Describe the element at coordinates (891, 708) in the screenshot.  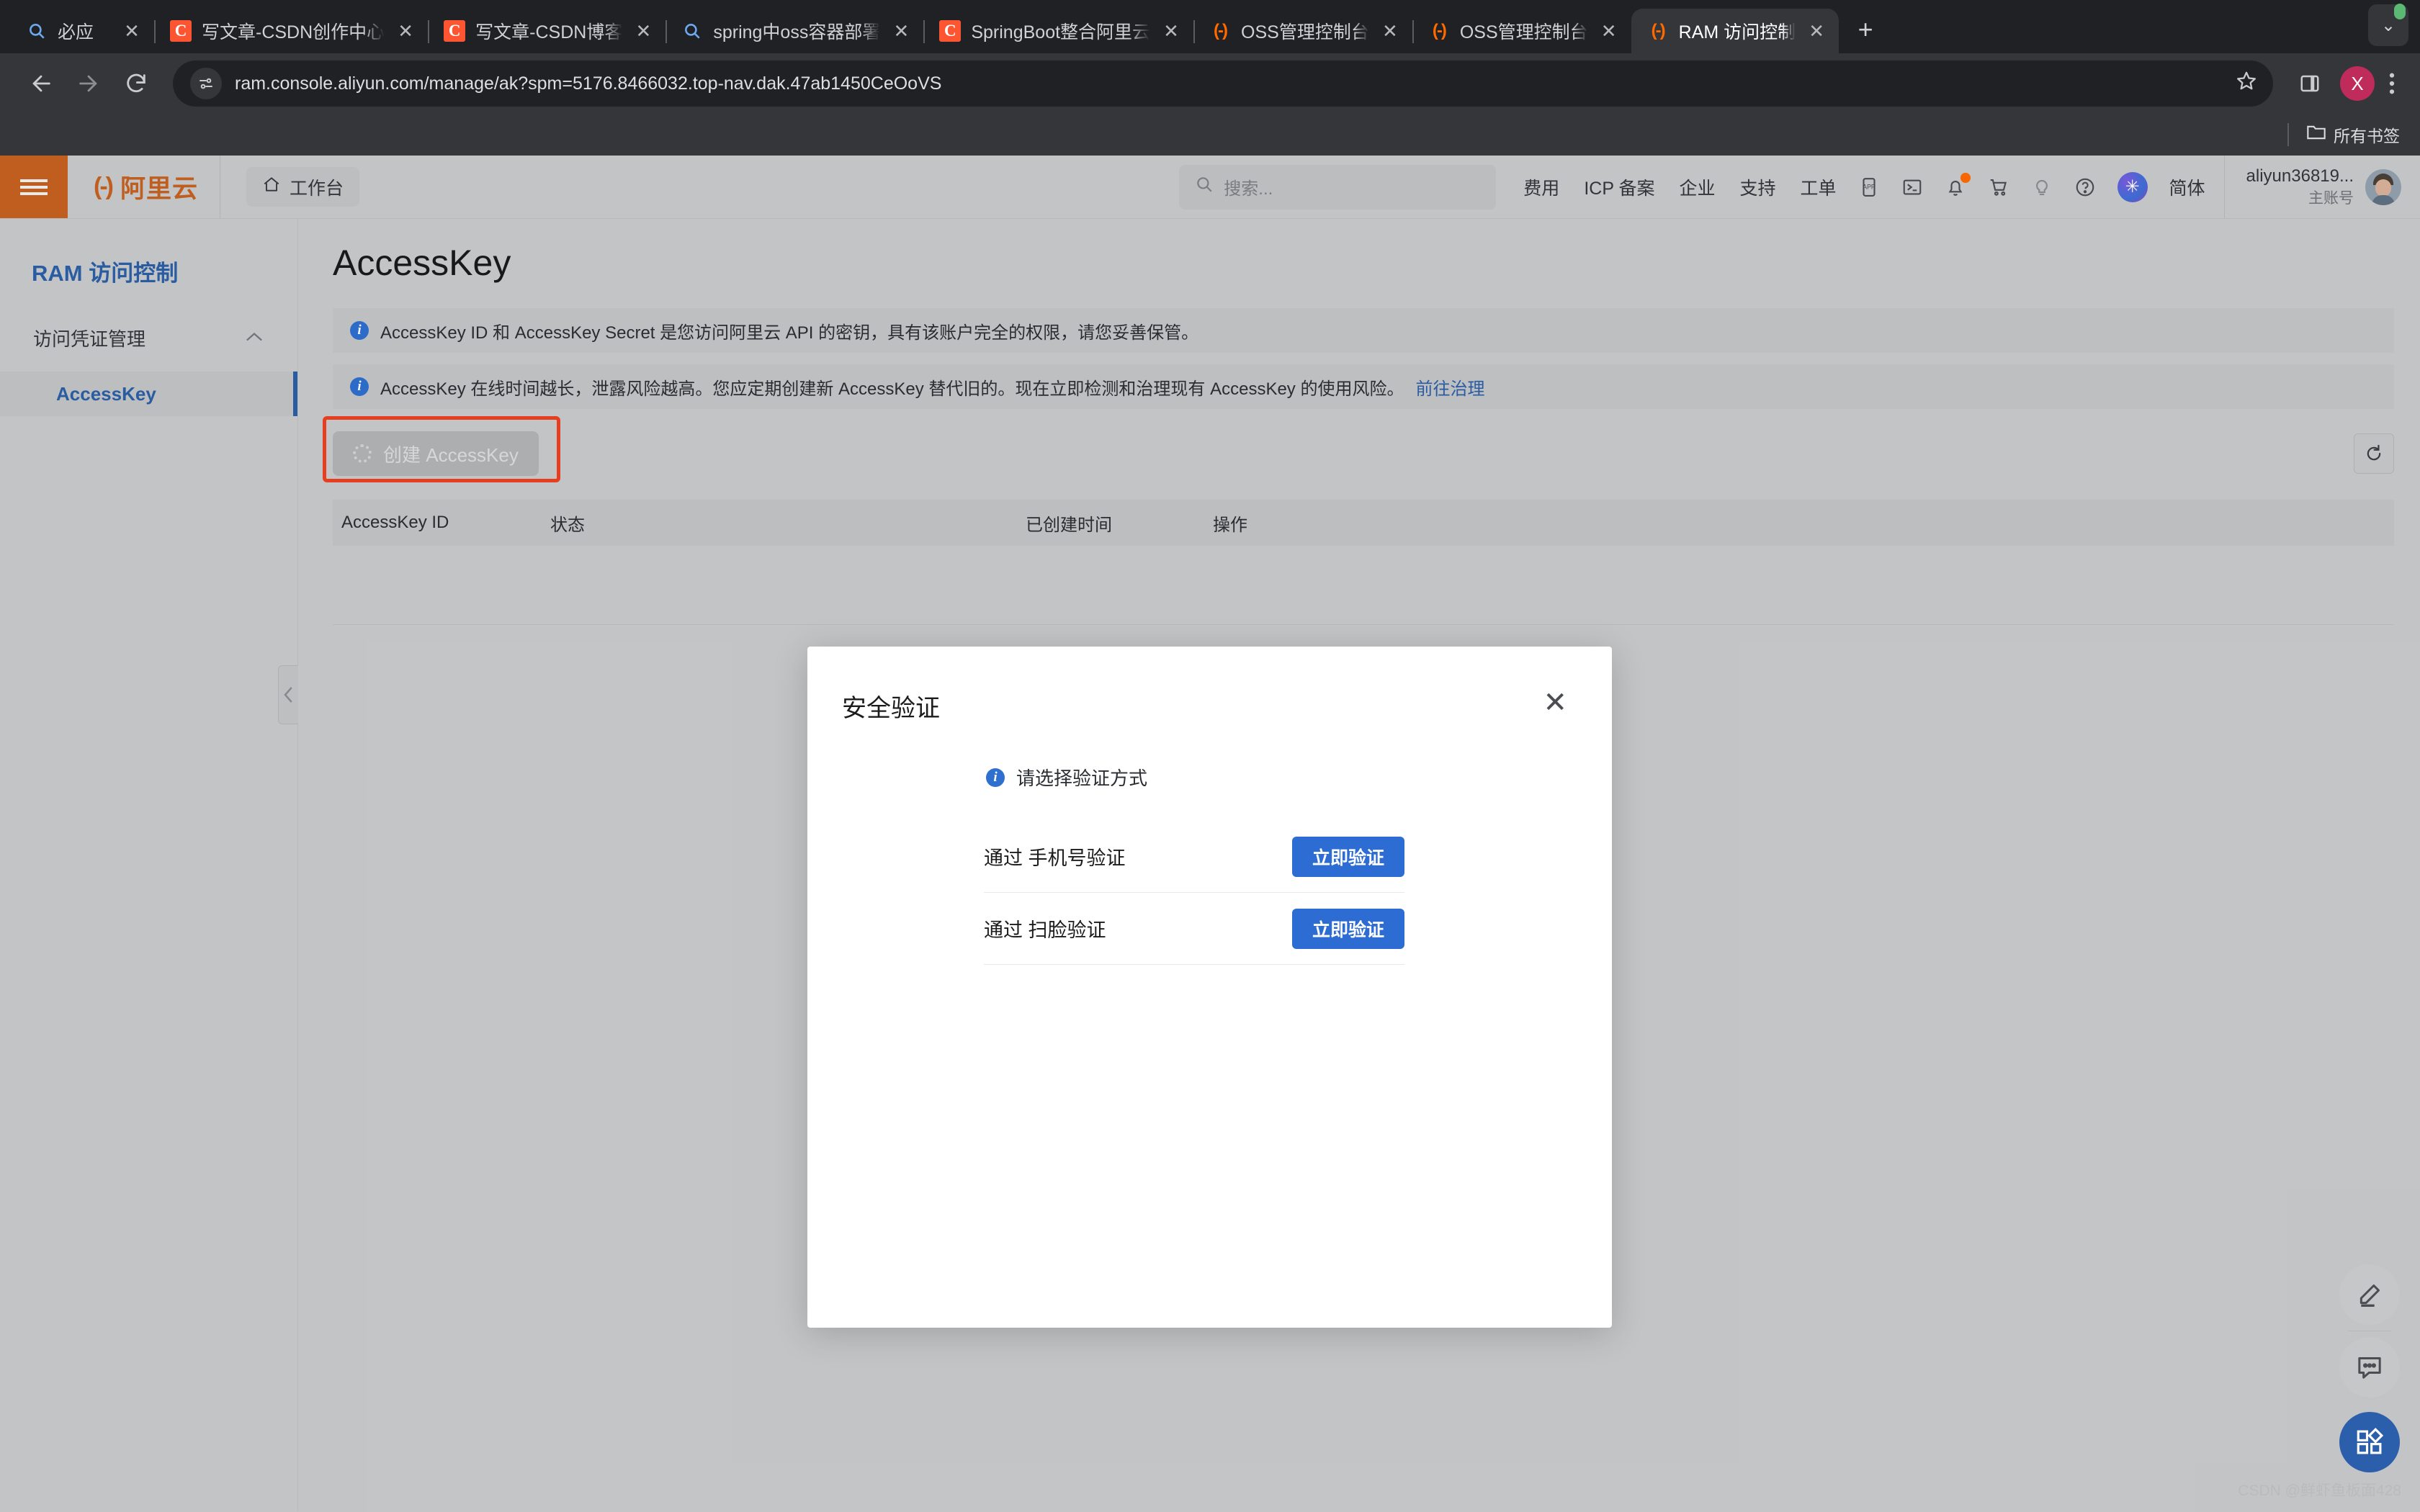
I see `modal-title: 安全验证` at that location.